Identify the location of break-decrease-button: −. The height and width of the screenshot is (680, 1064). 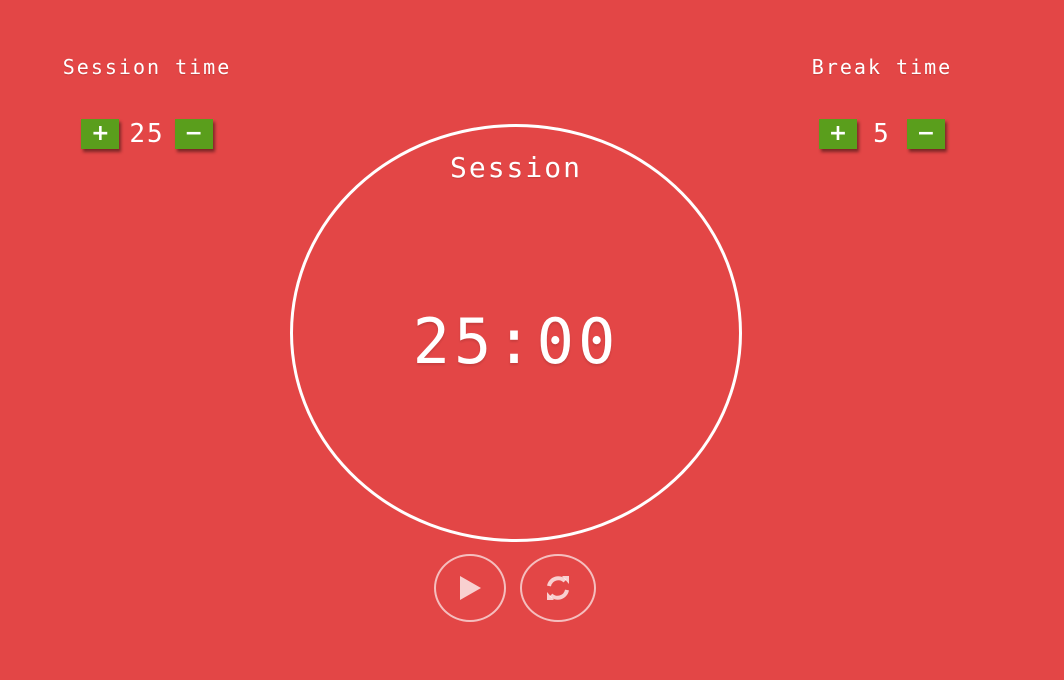
(926, 134).